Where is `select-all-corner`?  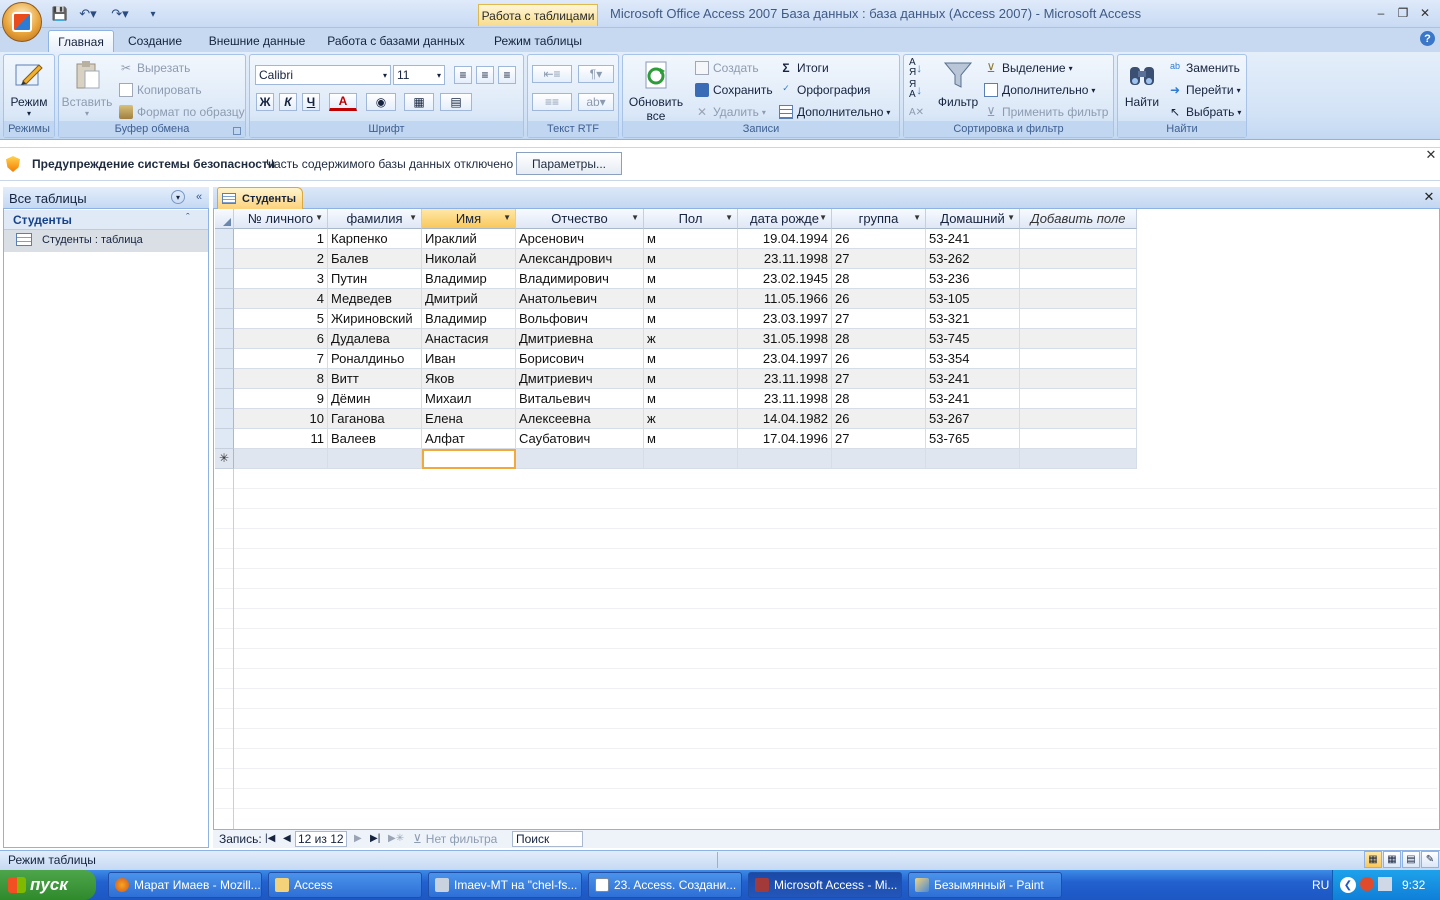 select-all-corner is located at coordinates (224, 219).